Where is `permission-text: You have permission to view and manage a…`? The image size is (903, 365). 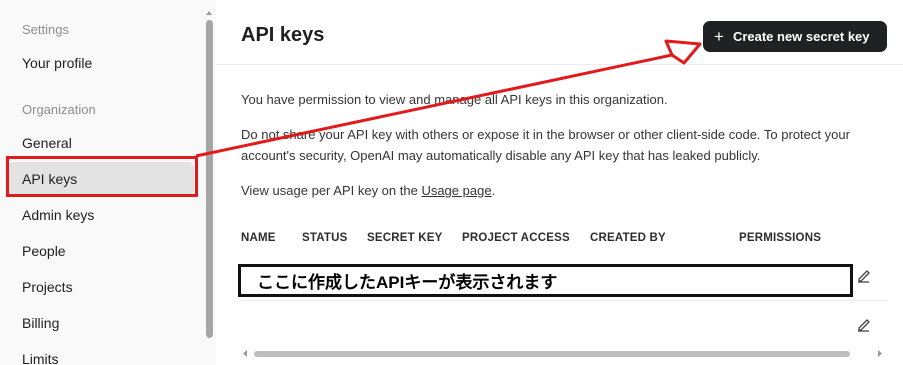 permission-text: You have permission to view and manage a… is located at coordinates (454, 99).